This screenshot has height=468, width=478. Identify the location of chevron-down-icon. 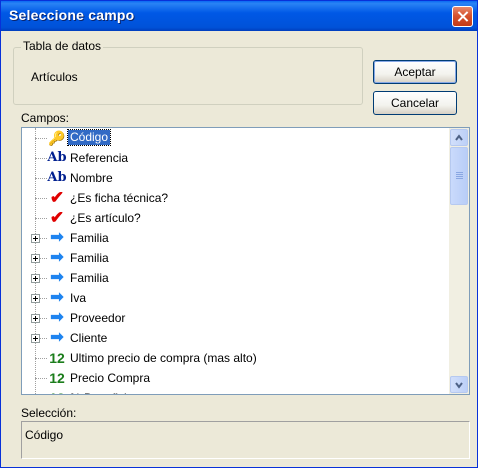
(459, 385).